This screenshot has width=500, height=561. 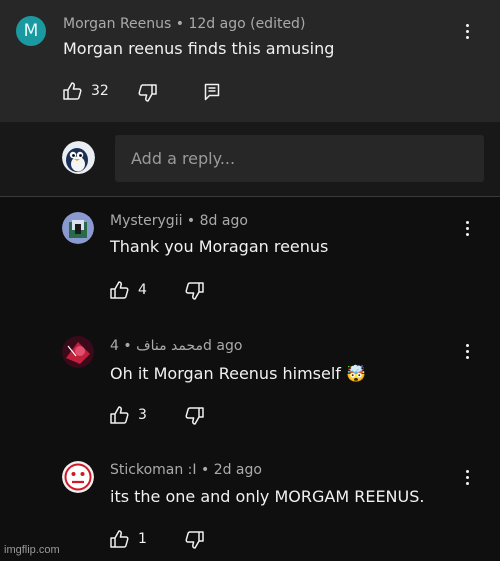 I want to click on author-avatar: M, so click(x=31, y=31).